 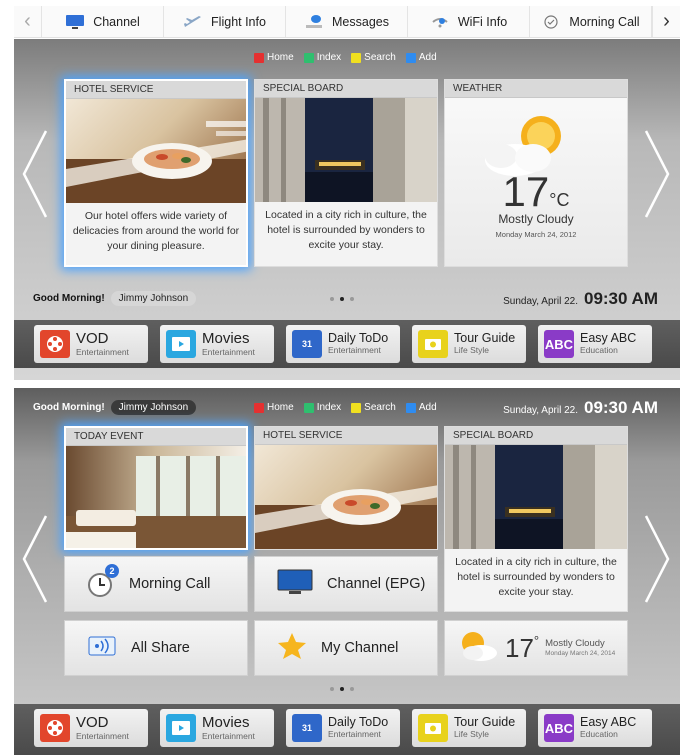 I want to click on temperature-value: 17°, so click(x=522, y=647).